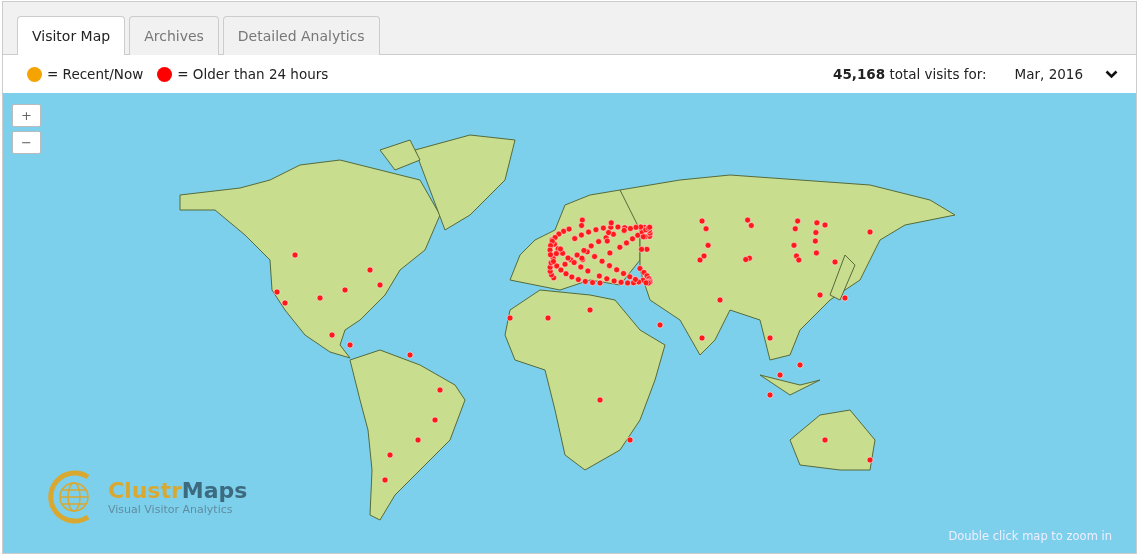  I want to click on legend-label: = Recent/Now, so click(95, 74).